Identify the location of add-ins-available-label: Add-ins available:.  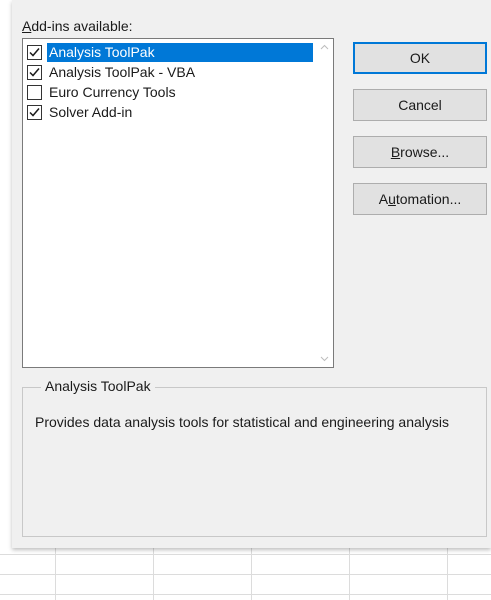
(77, 26).